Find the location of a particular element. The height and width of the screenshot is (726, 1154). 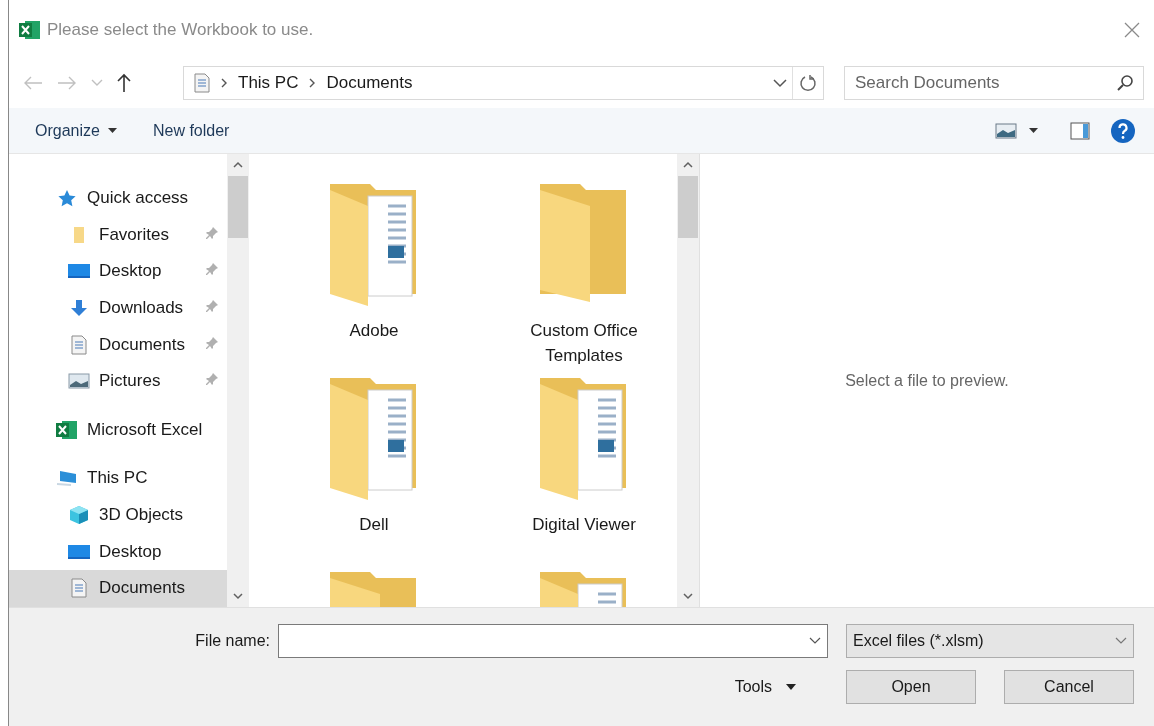

forward-arrow-icon is located at coordinates (67, 83).